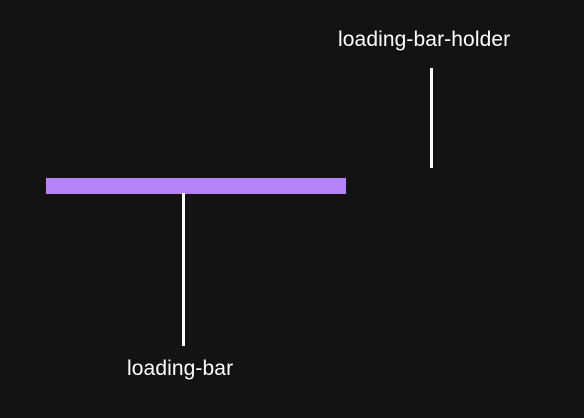 Image resolution: width=584 pixels, height=418 pixels. I want to click on holder-pointer-line, so click(431, 118).